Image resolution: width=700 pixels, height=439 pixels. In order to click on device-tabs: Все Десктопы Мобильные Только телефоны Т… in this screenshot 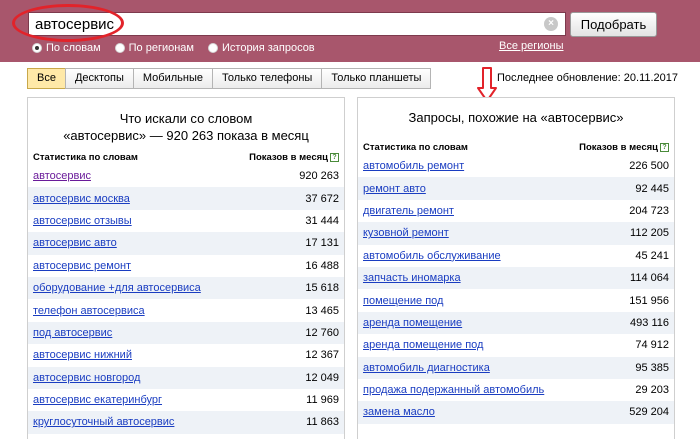, I will do `click(229, 78)`.